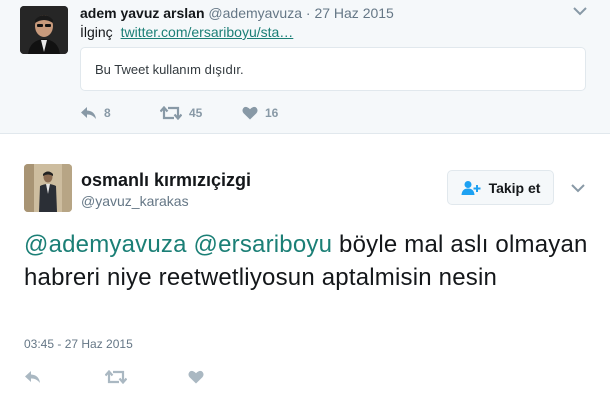 The width and height of the screenshot is (610, 406). Describe the element at coordinates (255, 13) in the screenshot. I see `username: @ademyavuza` at that location.